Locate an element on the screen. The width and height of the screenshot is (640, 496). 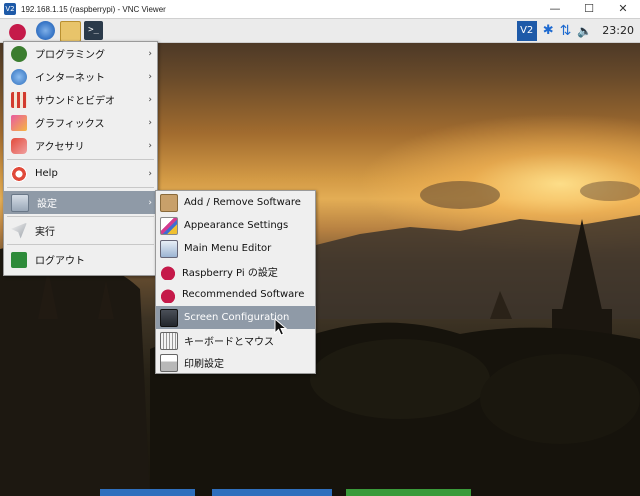
minimize-button: — is located at coordinates (555, 9).